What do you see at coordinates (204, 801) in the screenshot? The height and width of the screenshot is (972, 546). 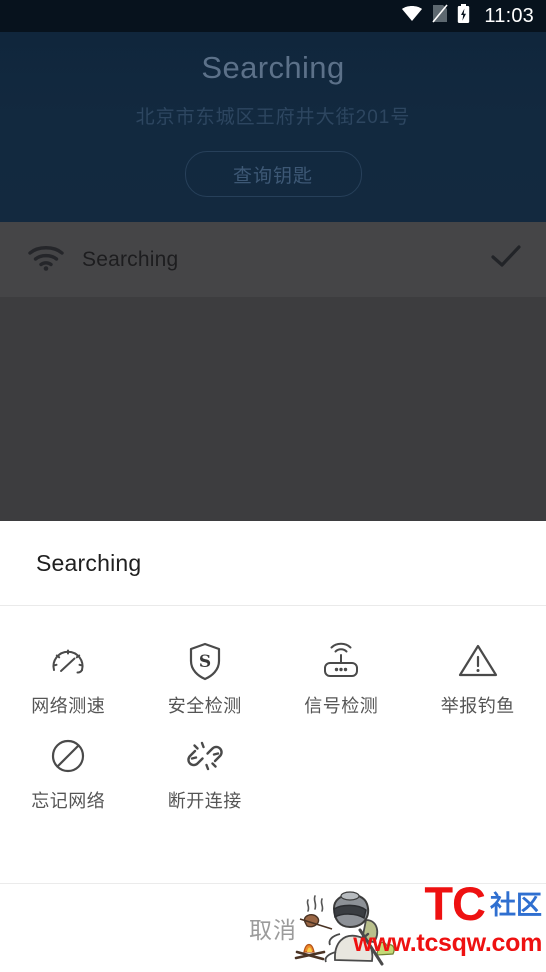 I see `action-label: 断开连接` at bounding box center [204, 801].